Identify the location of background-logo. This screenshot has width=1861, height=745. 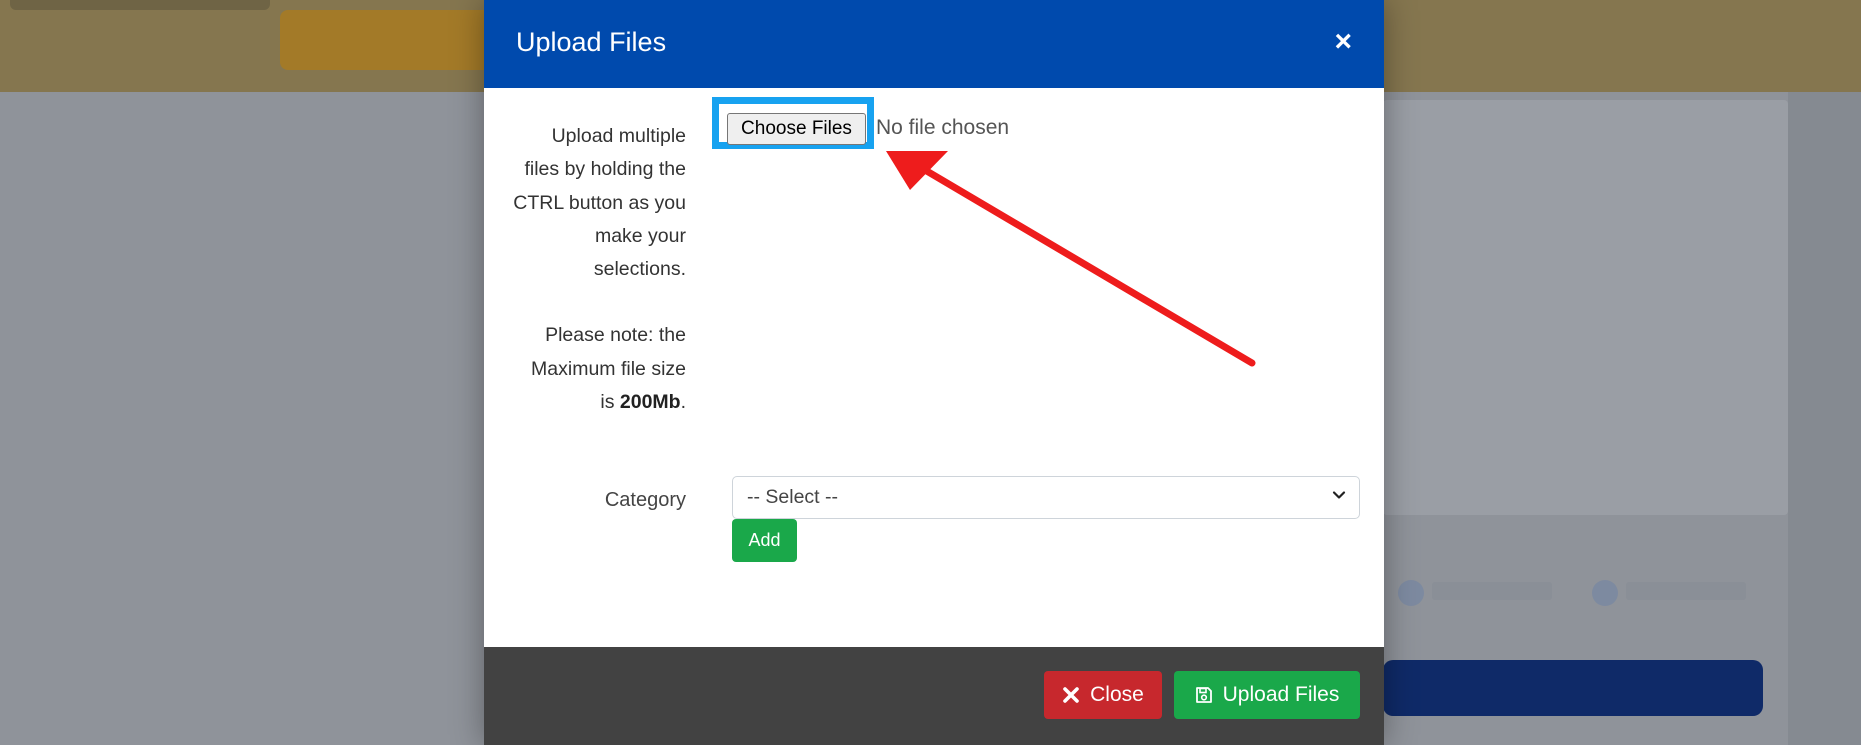
(140, 5).